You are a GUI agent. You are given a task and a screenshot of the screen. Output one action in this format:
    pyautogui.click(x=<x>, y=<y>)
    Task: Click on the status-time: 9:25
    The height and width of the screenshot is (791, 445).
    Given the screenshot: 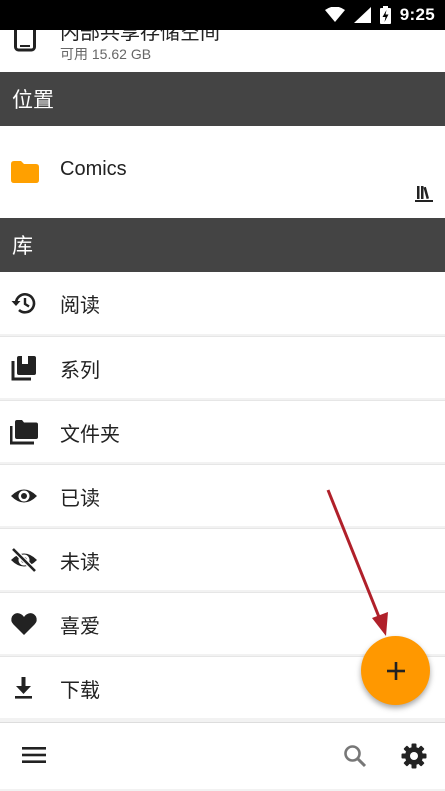 What is the action you would take?
    pyautogui.click(x=417, y=14)
    